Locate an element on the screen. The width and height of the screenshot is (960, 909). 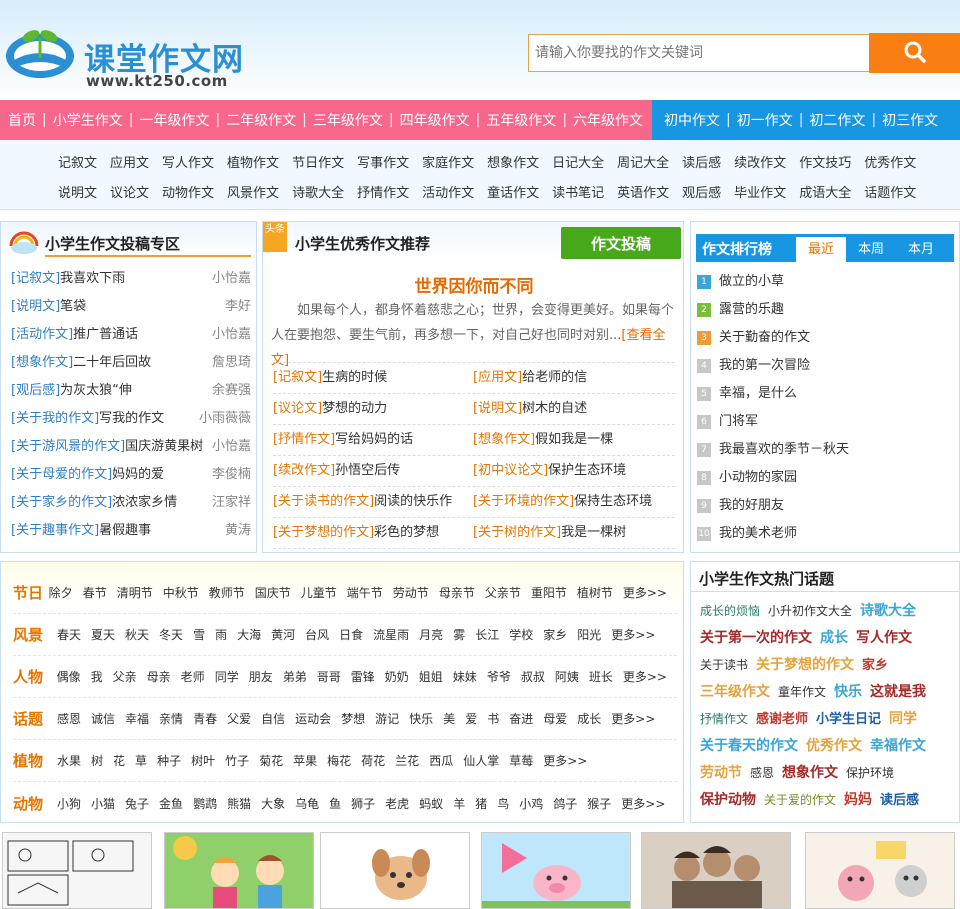
thumbnail-girls-tennis is located at coordinates (239, 870).